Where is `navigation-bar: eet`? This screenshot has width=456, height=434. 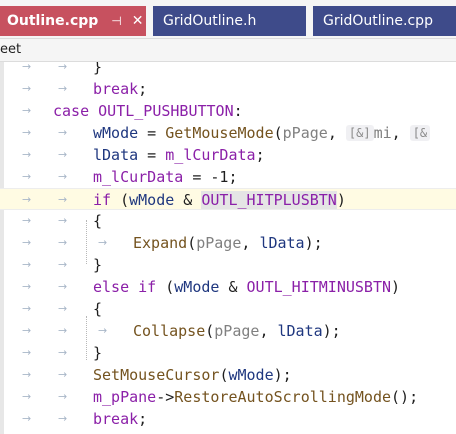
navigation-bar: eet is located at coordinates (228, 50).